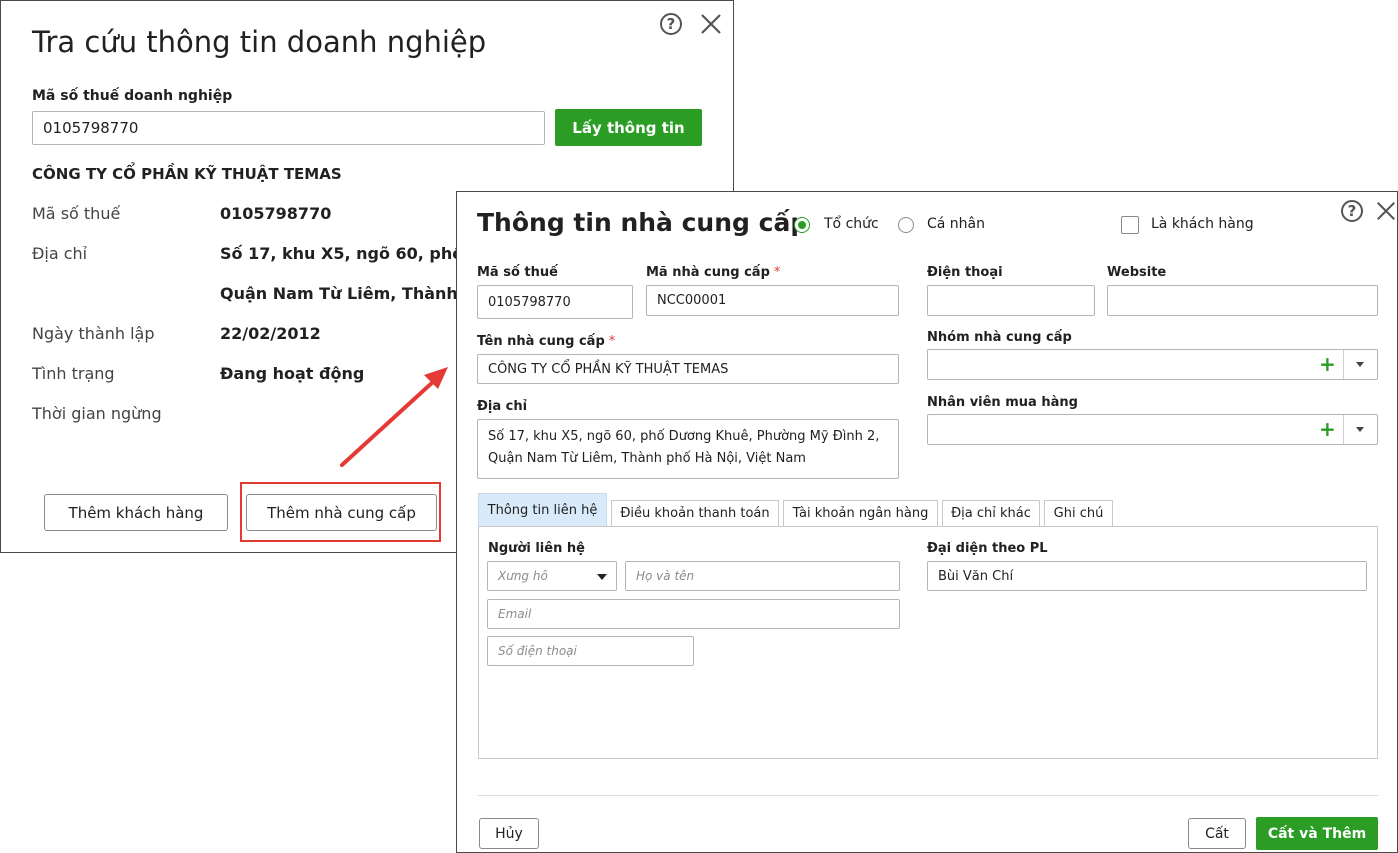 The width and height of the screenshot is (1398, 853). Describe the element at coordinates (1242, 300) in the screenshot. I see `website-input` at that location.